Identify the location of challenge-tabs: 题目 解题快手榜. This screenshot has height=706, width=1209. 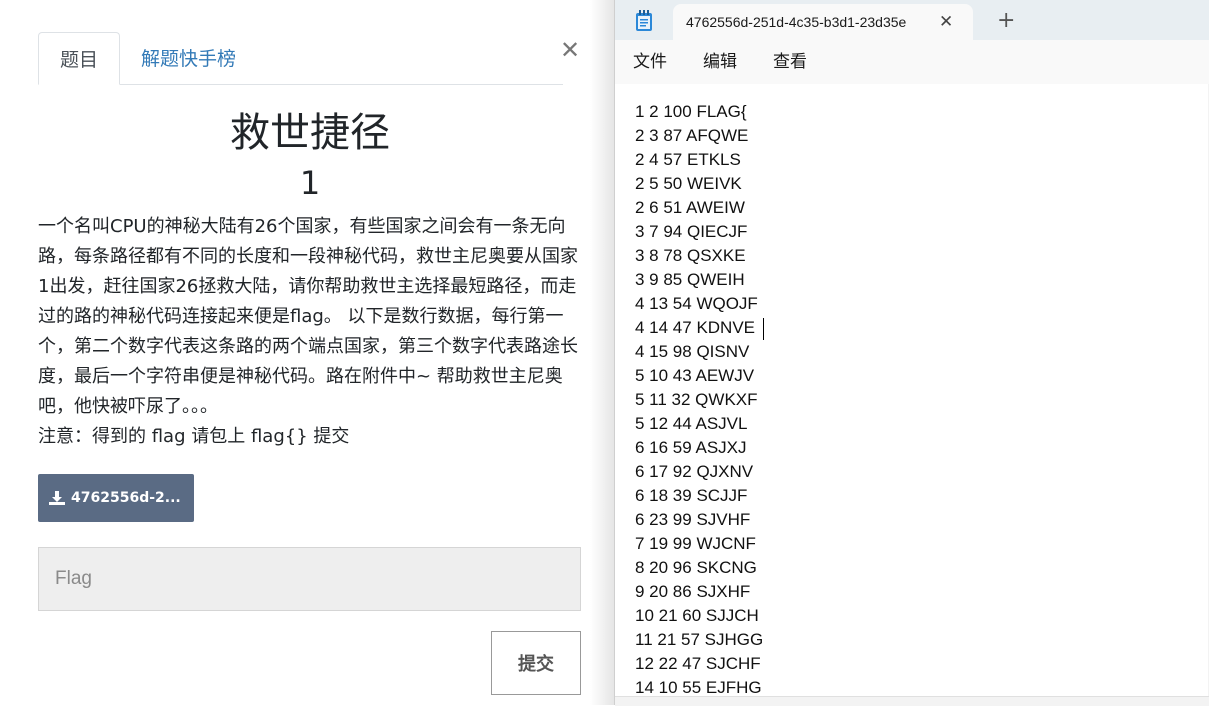
(300, 58).